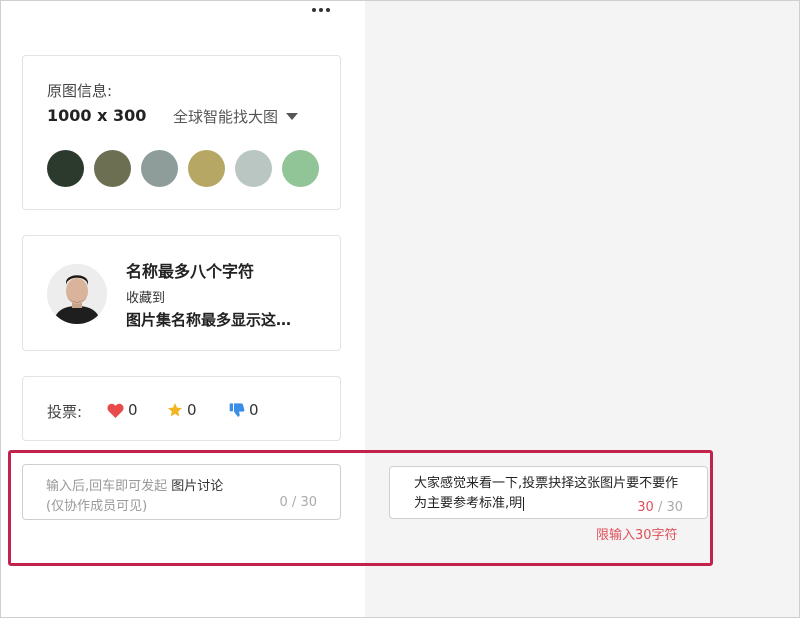 The height and width of the screenshot is (618, 800). Describe the element at coordinates (298, 502) in the screenshot. I see `char-counter: 0 / 30` at that location.